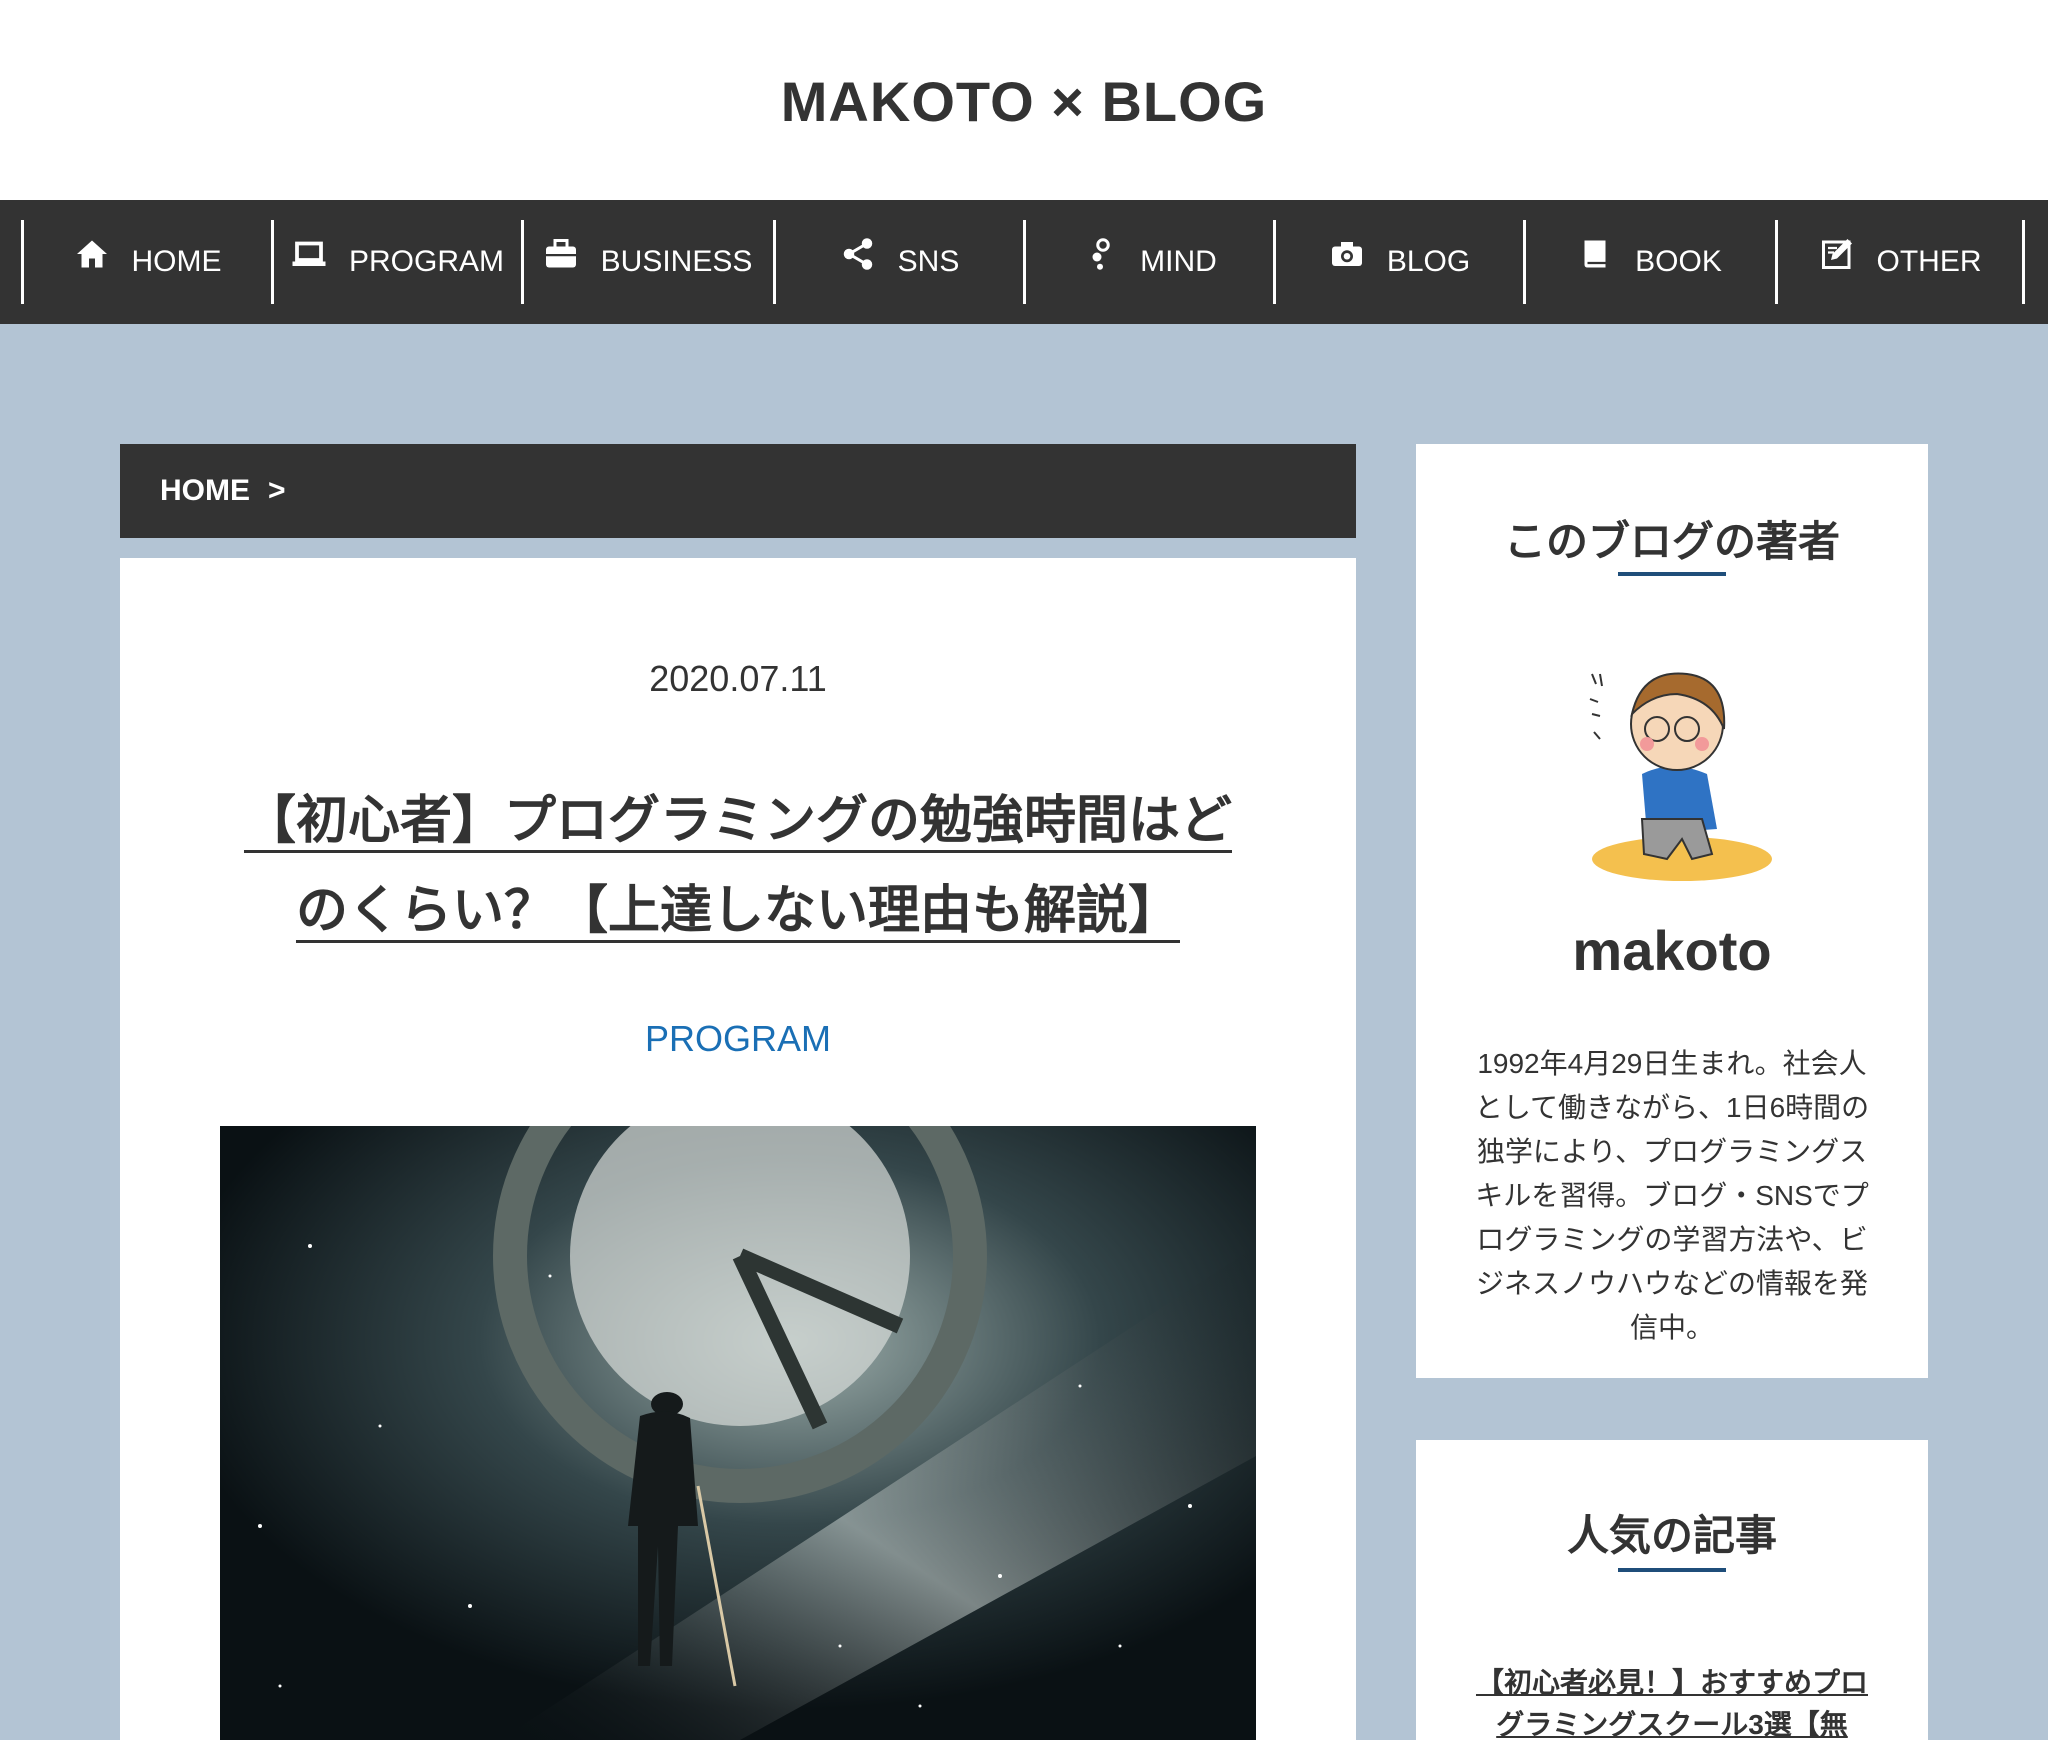  Describe the element at coordinates (1837, 254) in the screenshot. I see `edit-icon` at that location.